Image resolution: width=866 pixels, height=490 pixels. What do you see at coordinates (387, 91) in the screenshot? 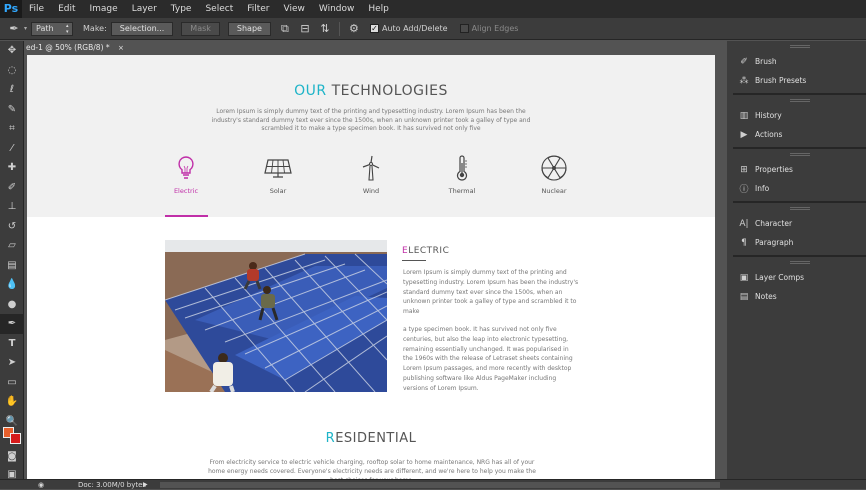
I see `heading-rest: TECHNOLOGIES` at bounding box center [387, 91].